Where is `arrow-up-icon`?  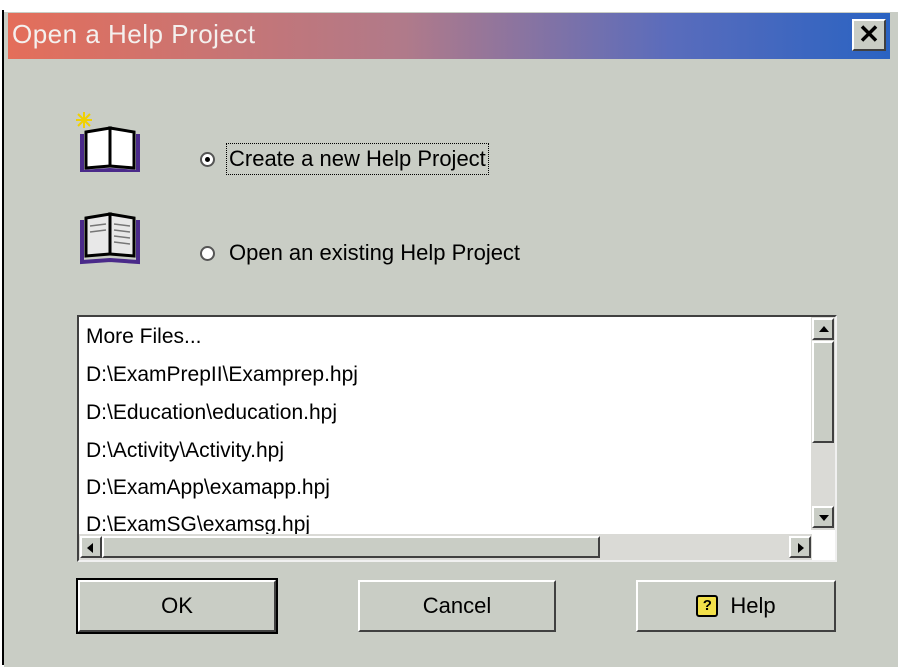 arrow-up-icon is located at coordinates (824, 329).